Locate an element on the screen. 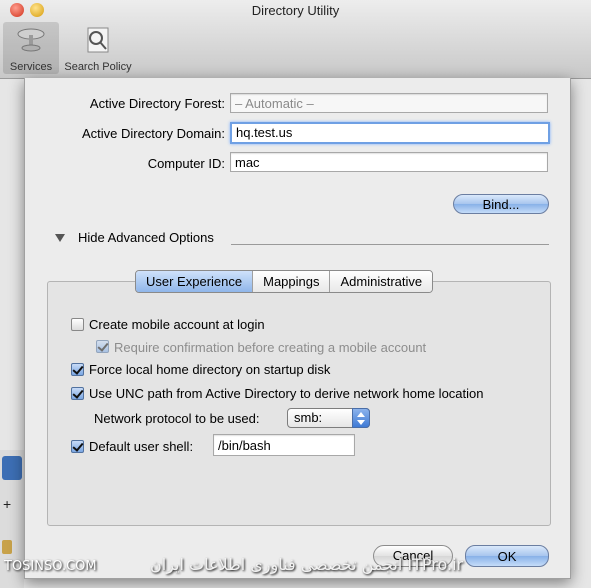 The image size is (591, 588). toolbar-services-button: Services is located at coordinates (31, 48).